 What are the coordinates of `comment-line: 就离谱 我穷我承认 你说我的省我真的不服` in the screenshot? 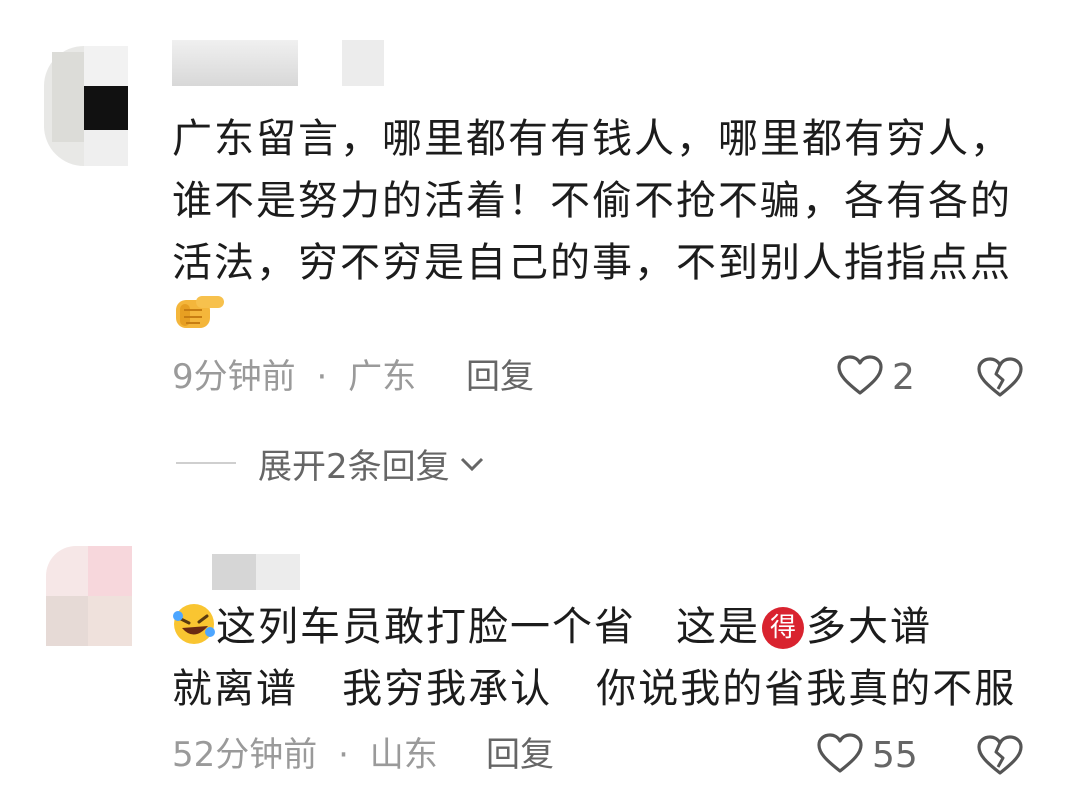 It's located at (594, 689).